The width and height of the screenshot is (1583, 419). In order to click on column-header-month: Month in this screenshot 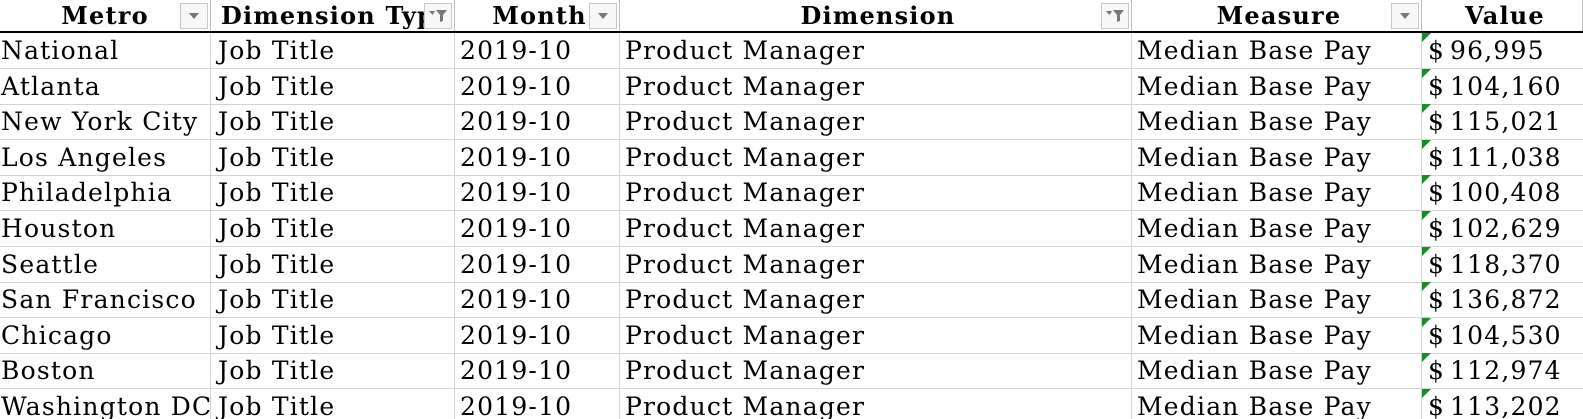, I will do `click(537, 15)`.